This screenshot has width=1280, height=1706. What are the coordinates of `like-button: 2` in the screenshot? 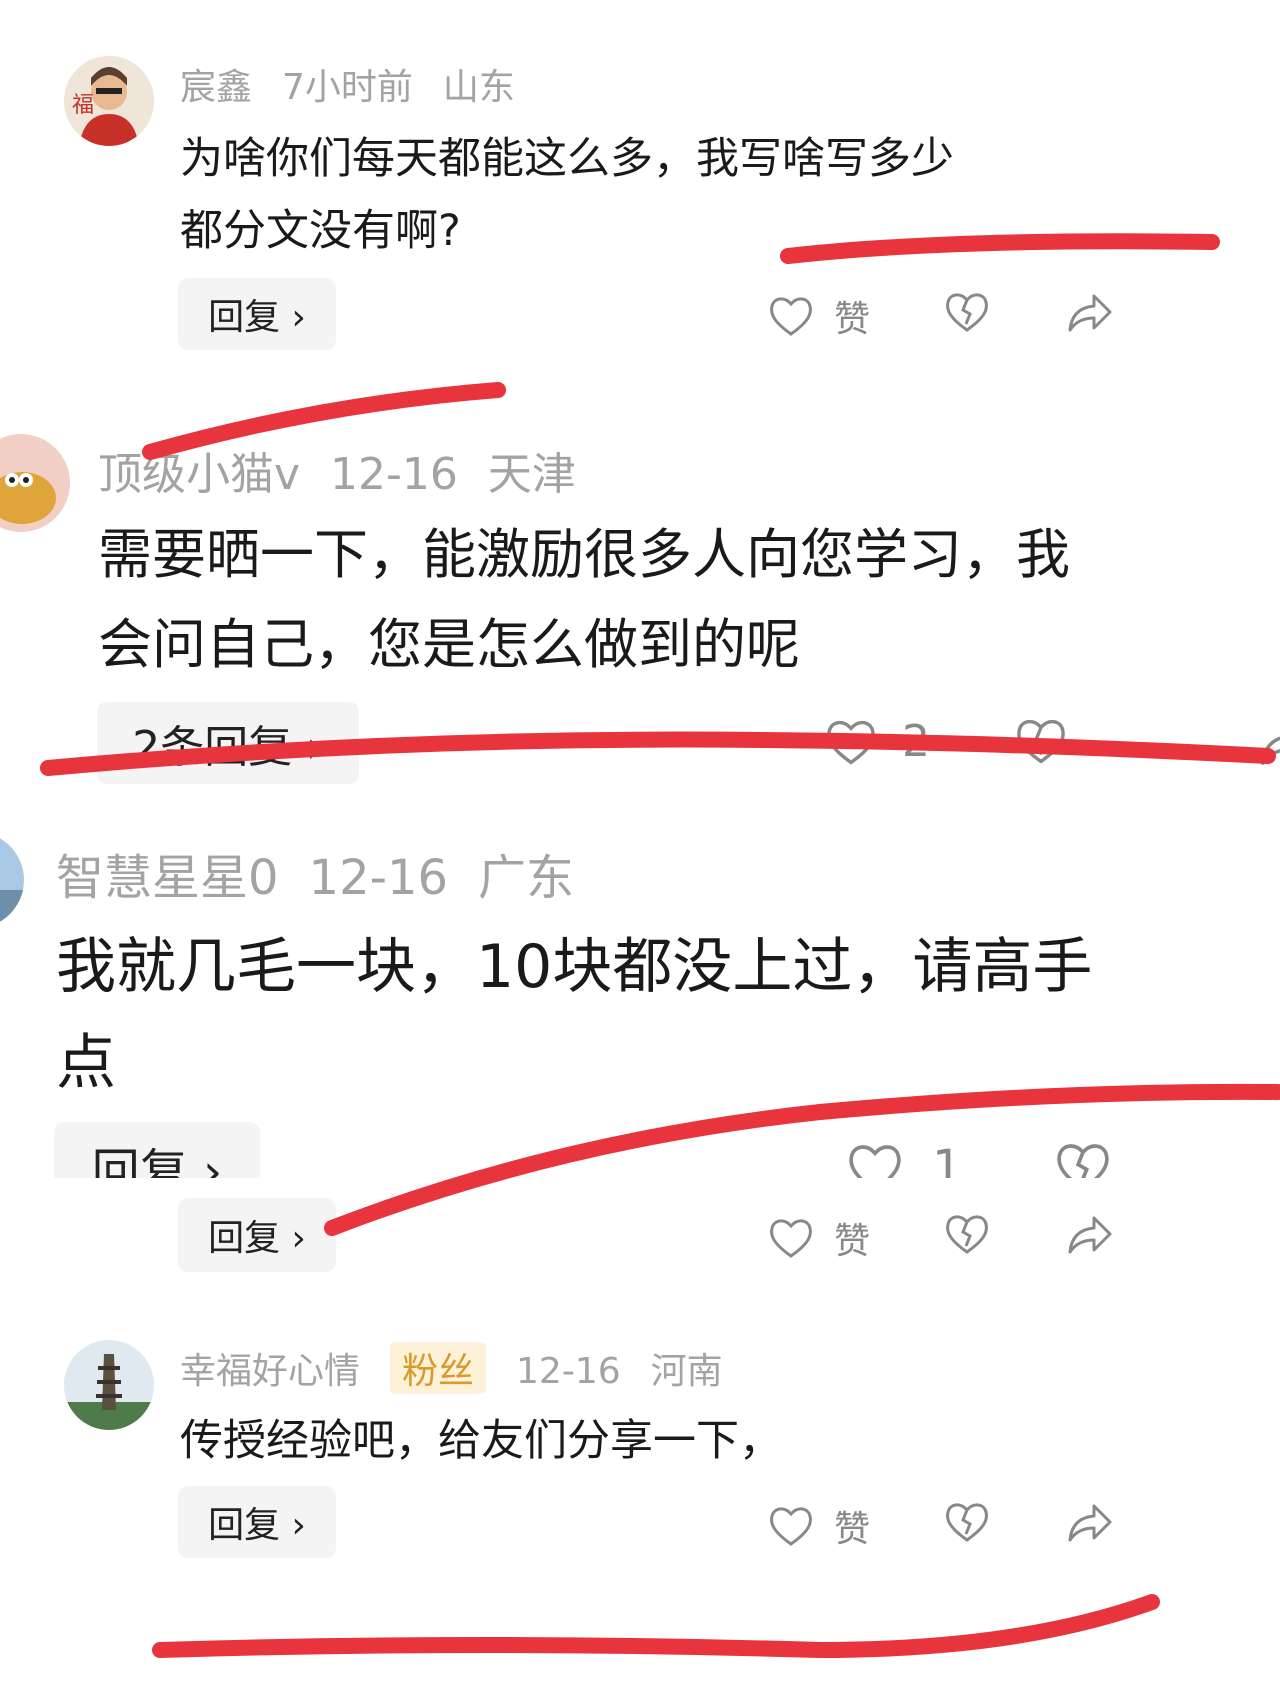 It's located at (877, 741).